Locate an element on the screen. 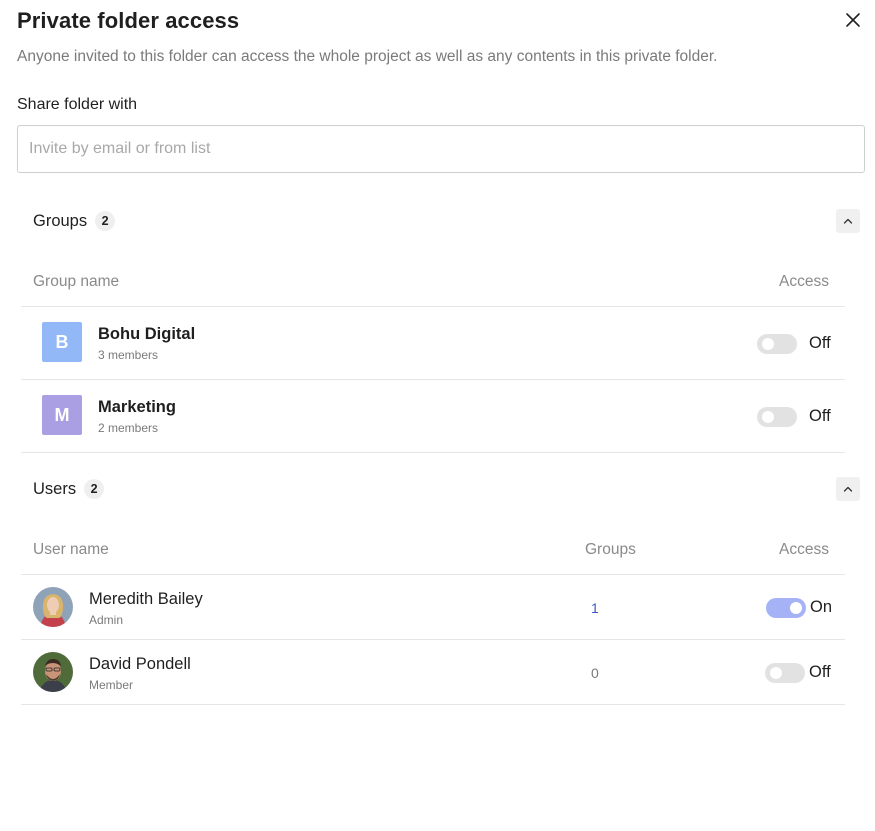 The height and width of the screenshot is (831, 875). invite-input is located at coordinates (441, 149).